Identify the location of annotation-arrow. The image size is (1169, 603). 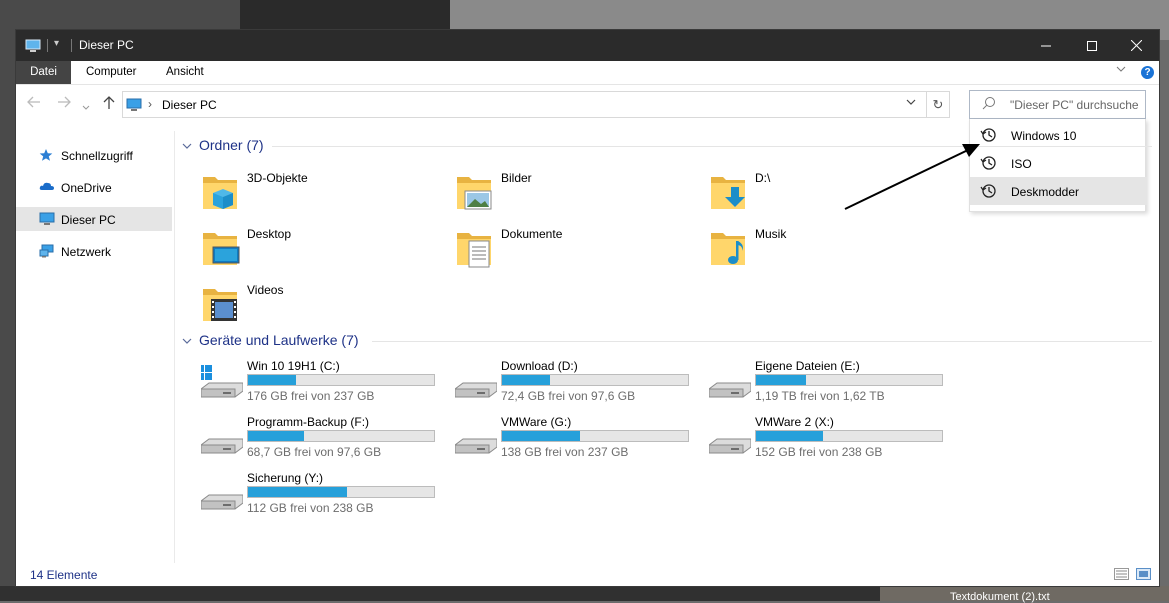
(912, 177).